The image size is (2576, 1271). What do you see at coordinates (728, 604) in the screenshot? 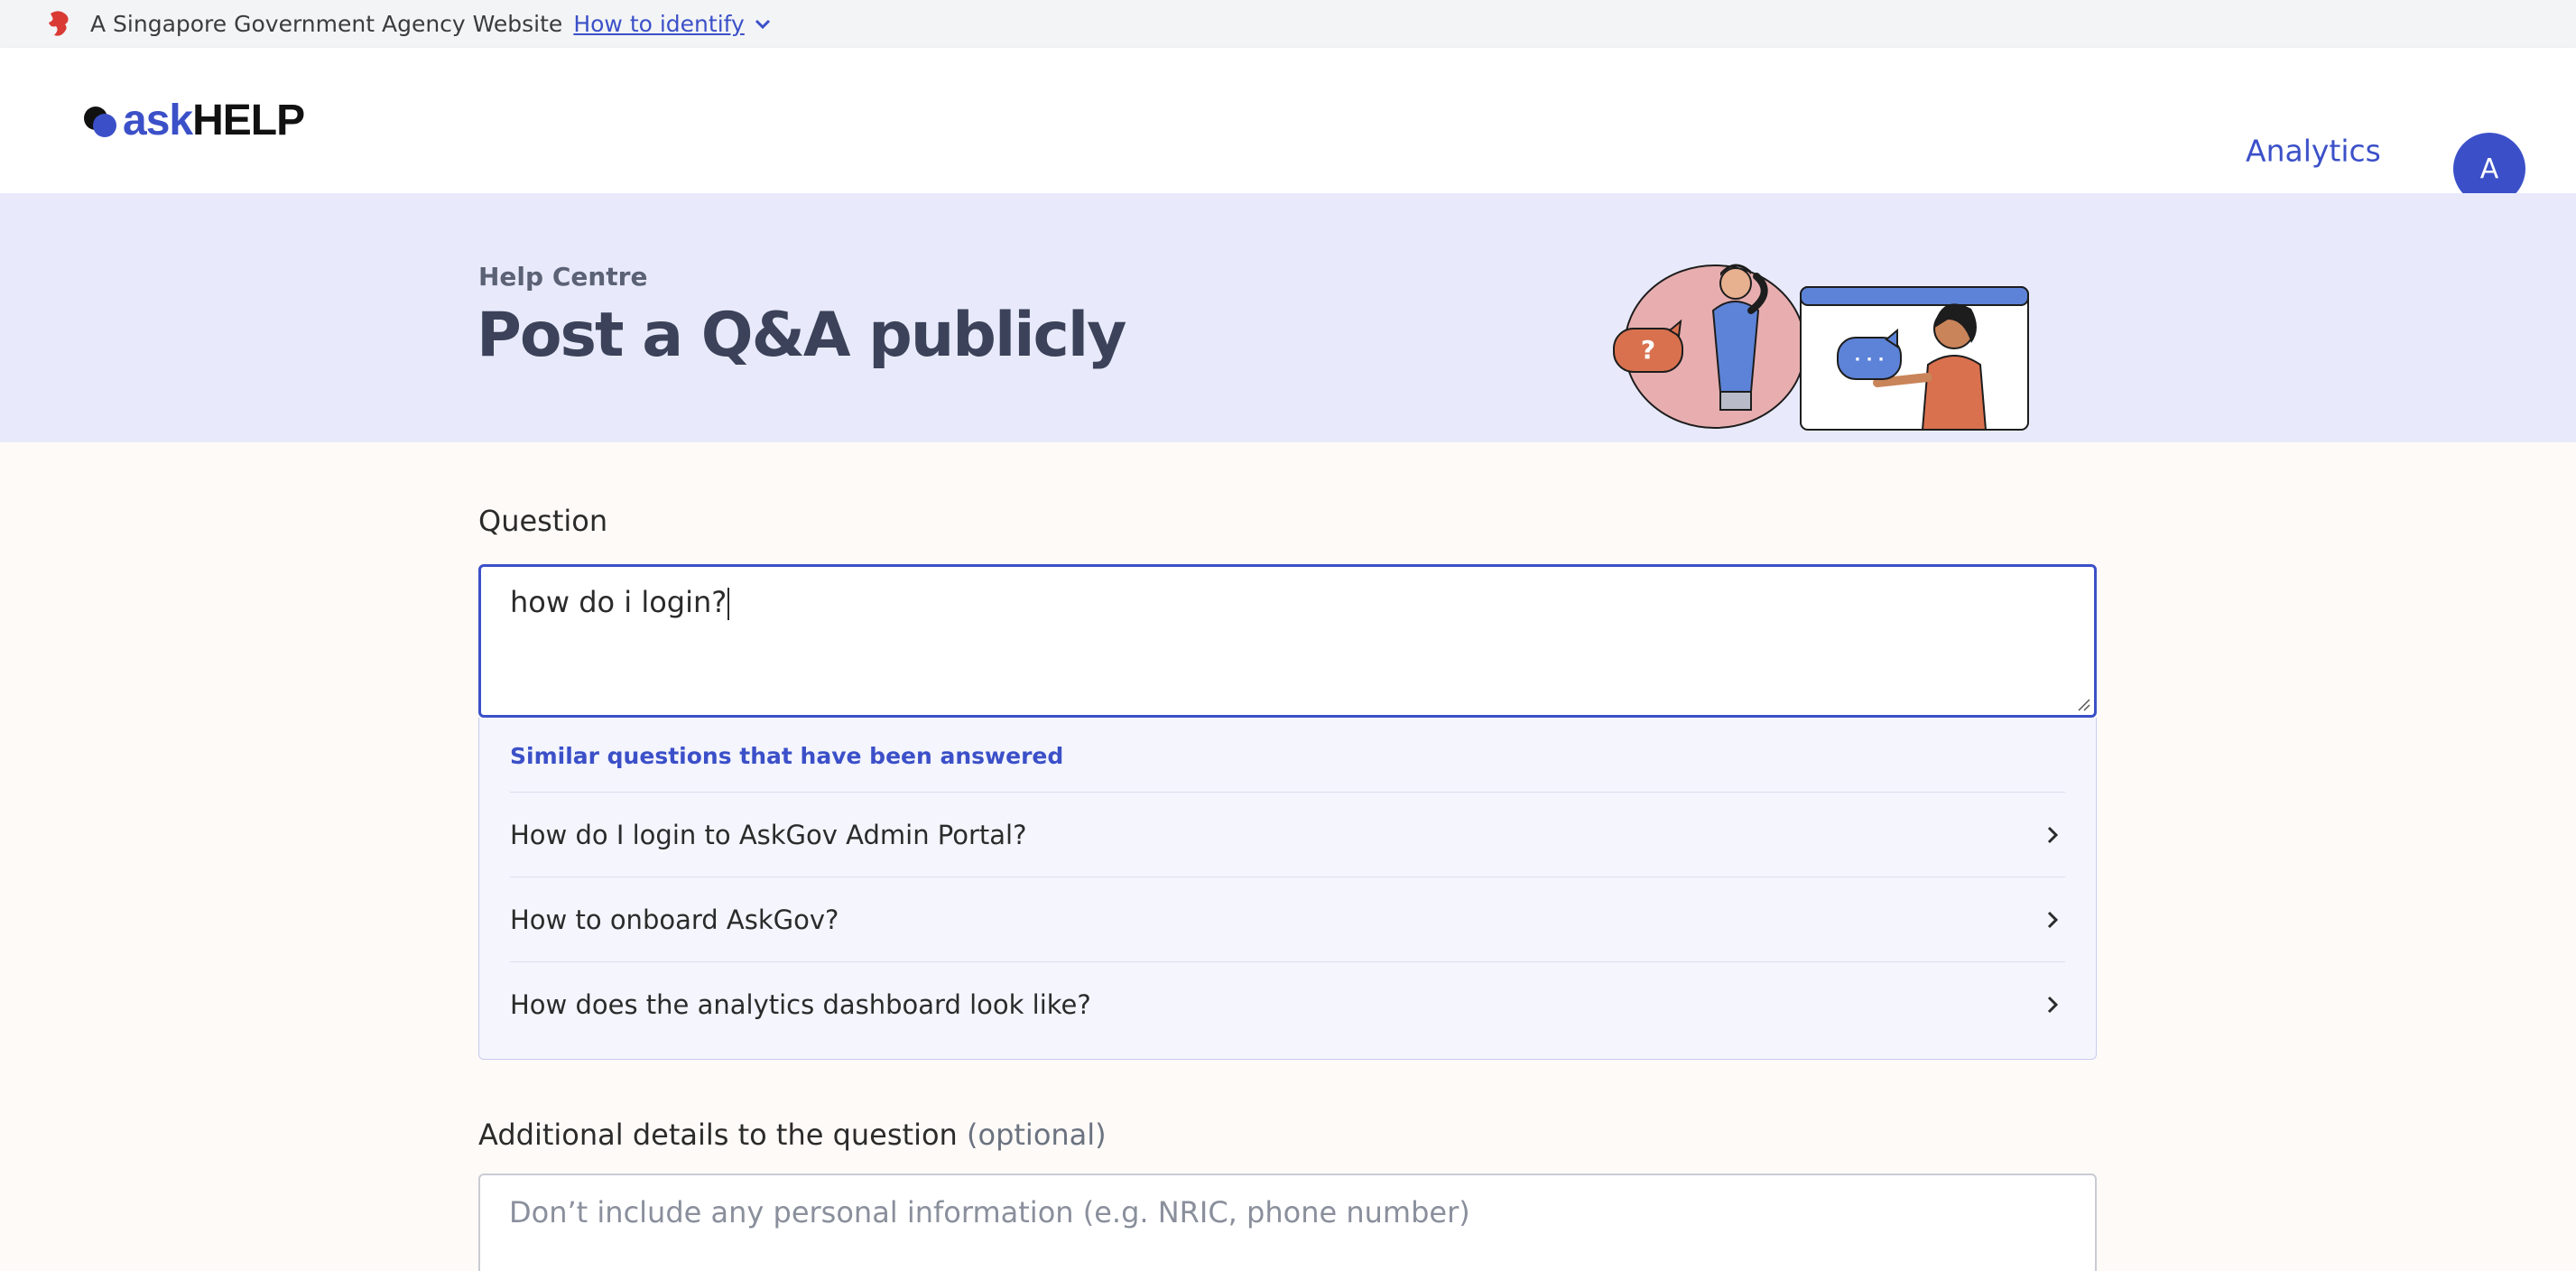
I see `text-caret` at bounding box center [728, 604].